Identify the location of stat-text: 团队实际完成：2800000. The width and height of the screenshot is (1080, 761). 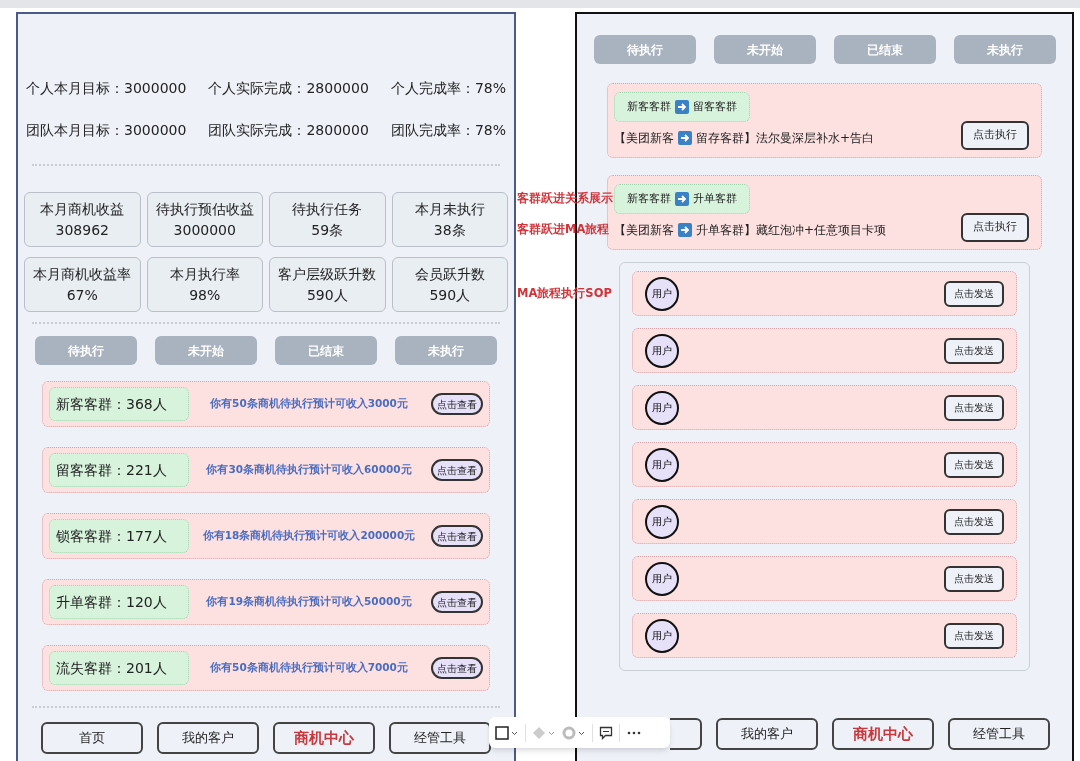
(288, 130).